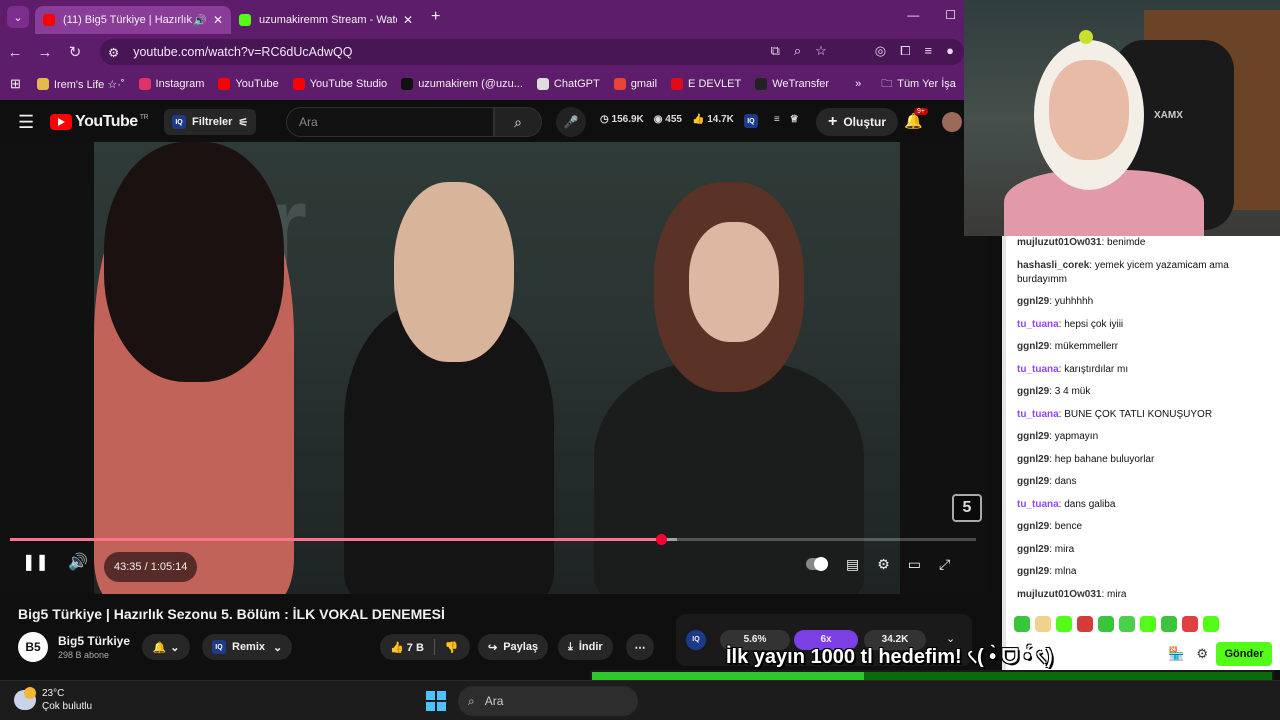  What do you see at coordinates (18, 17) in the screenshot?
I see `tab-search-icon: ⌄` at bounding box center [18, 17].